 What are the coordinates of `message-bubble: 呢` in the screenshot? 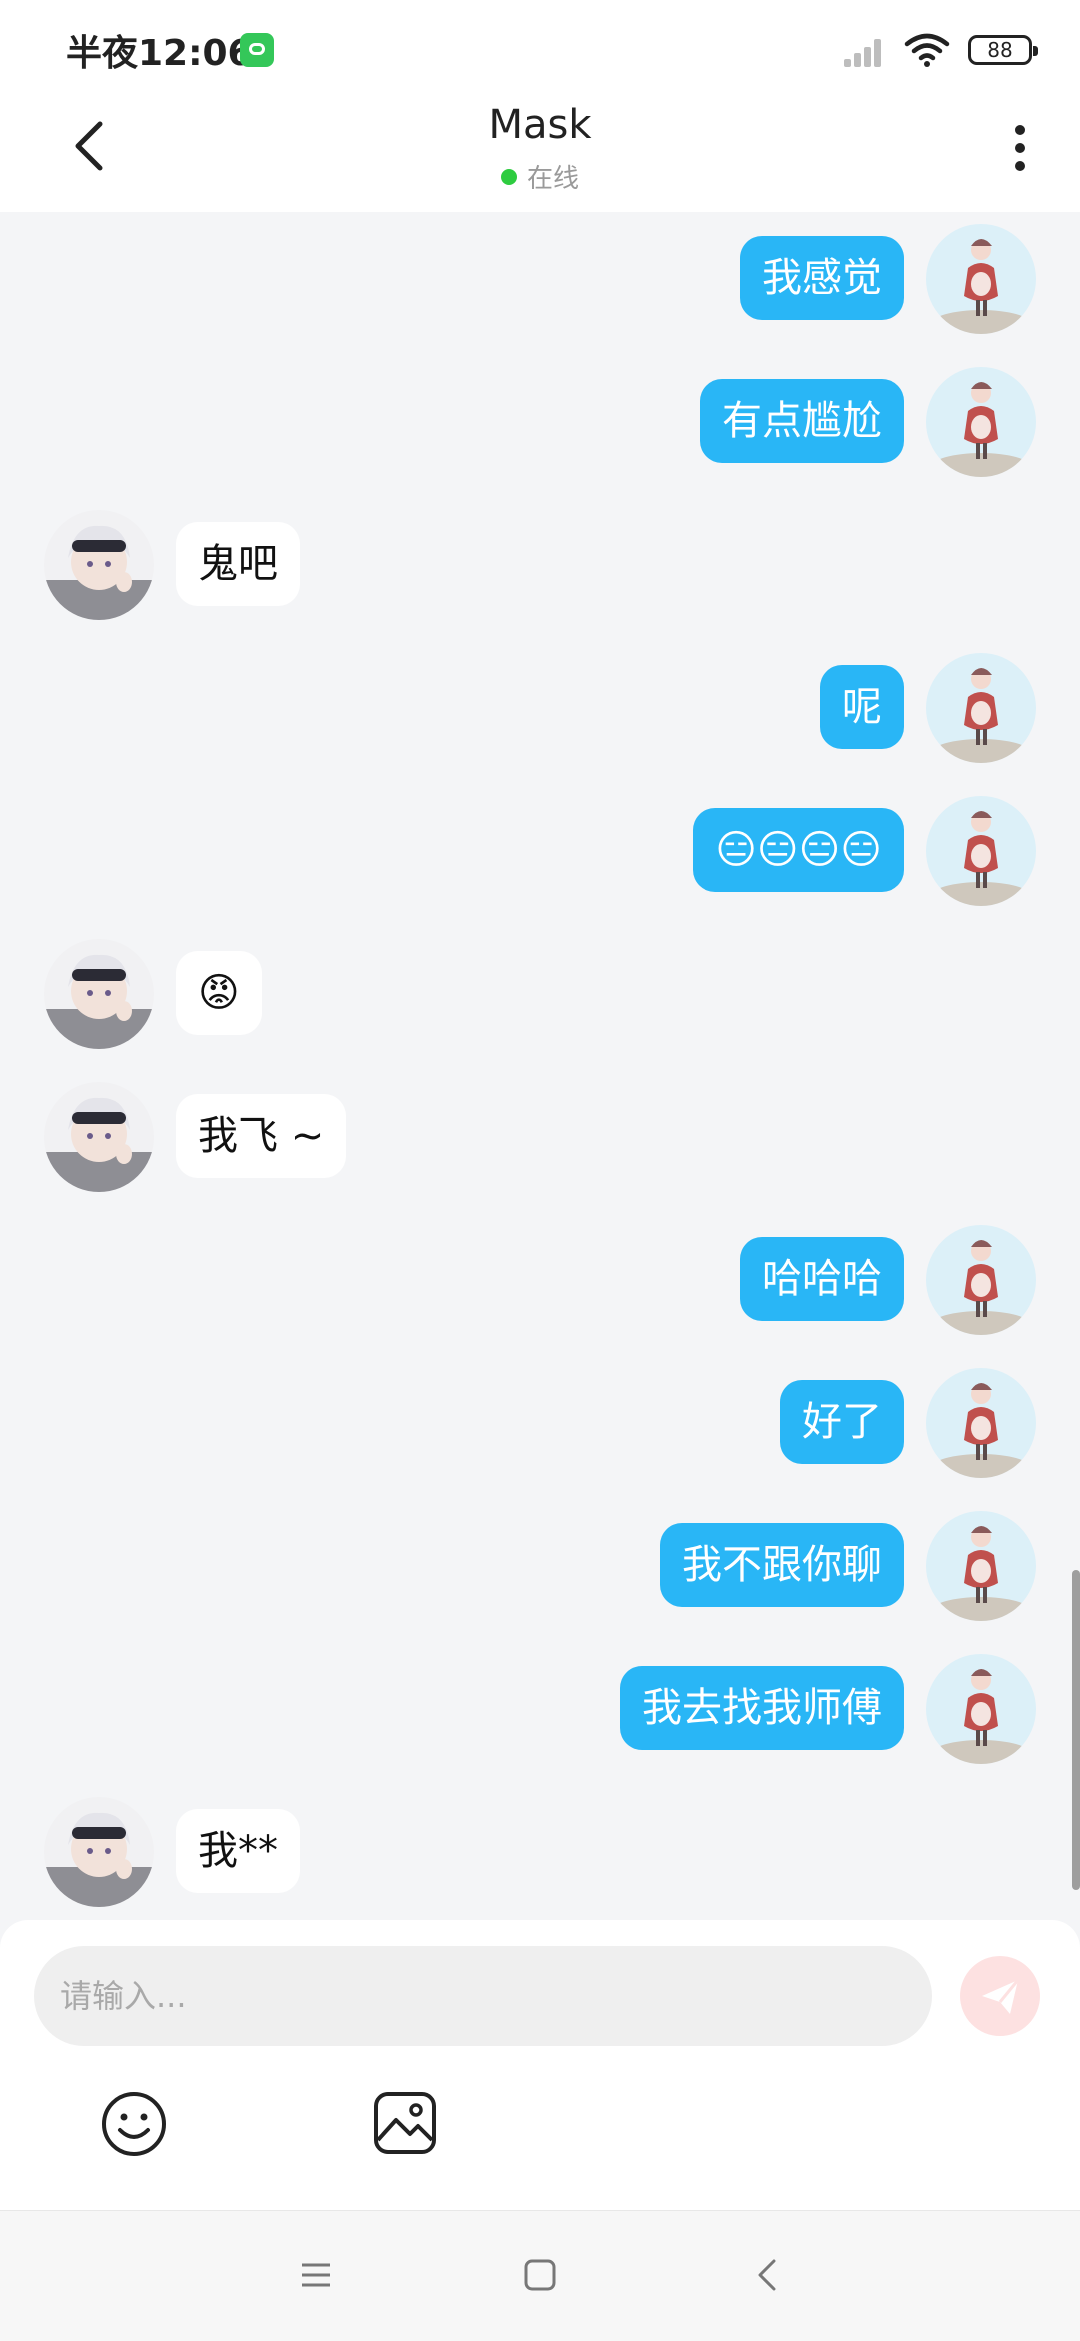 It's located at (862, 707).